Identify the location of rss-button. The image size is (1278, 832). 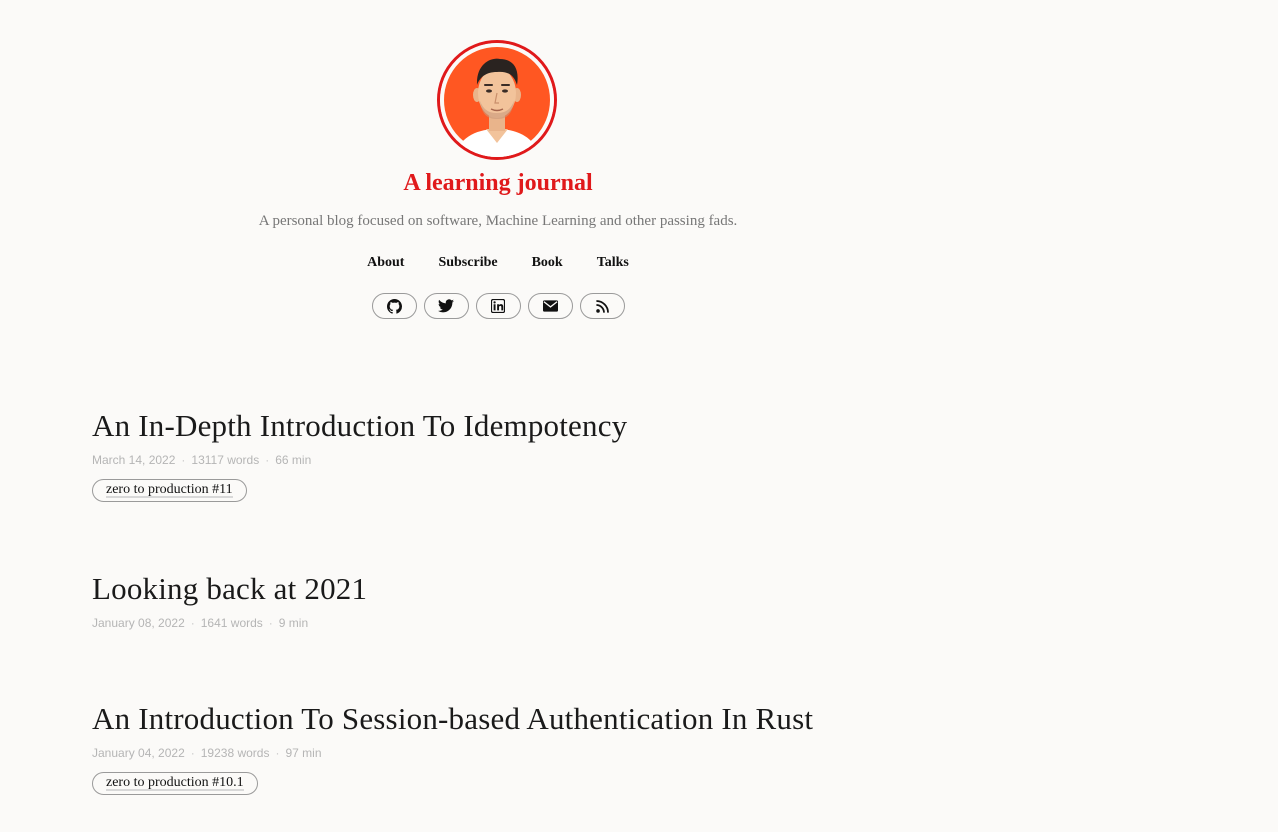
(602, 306).